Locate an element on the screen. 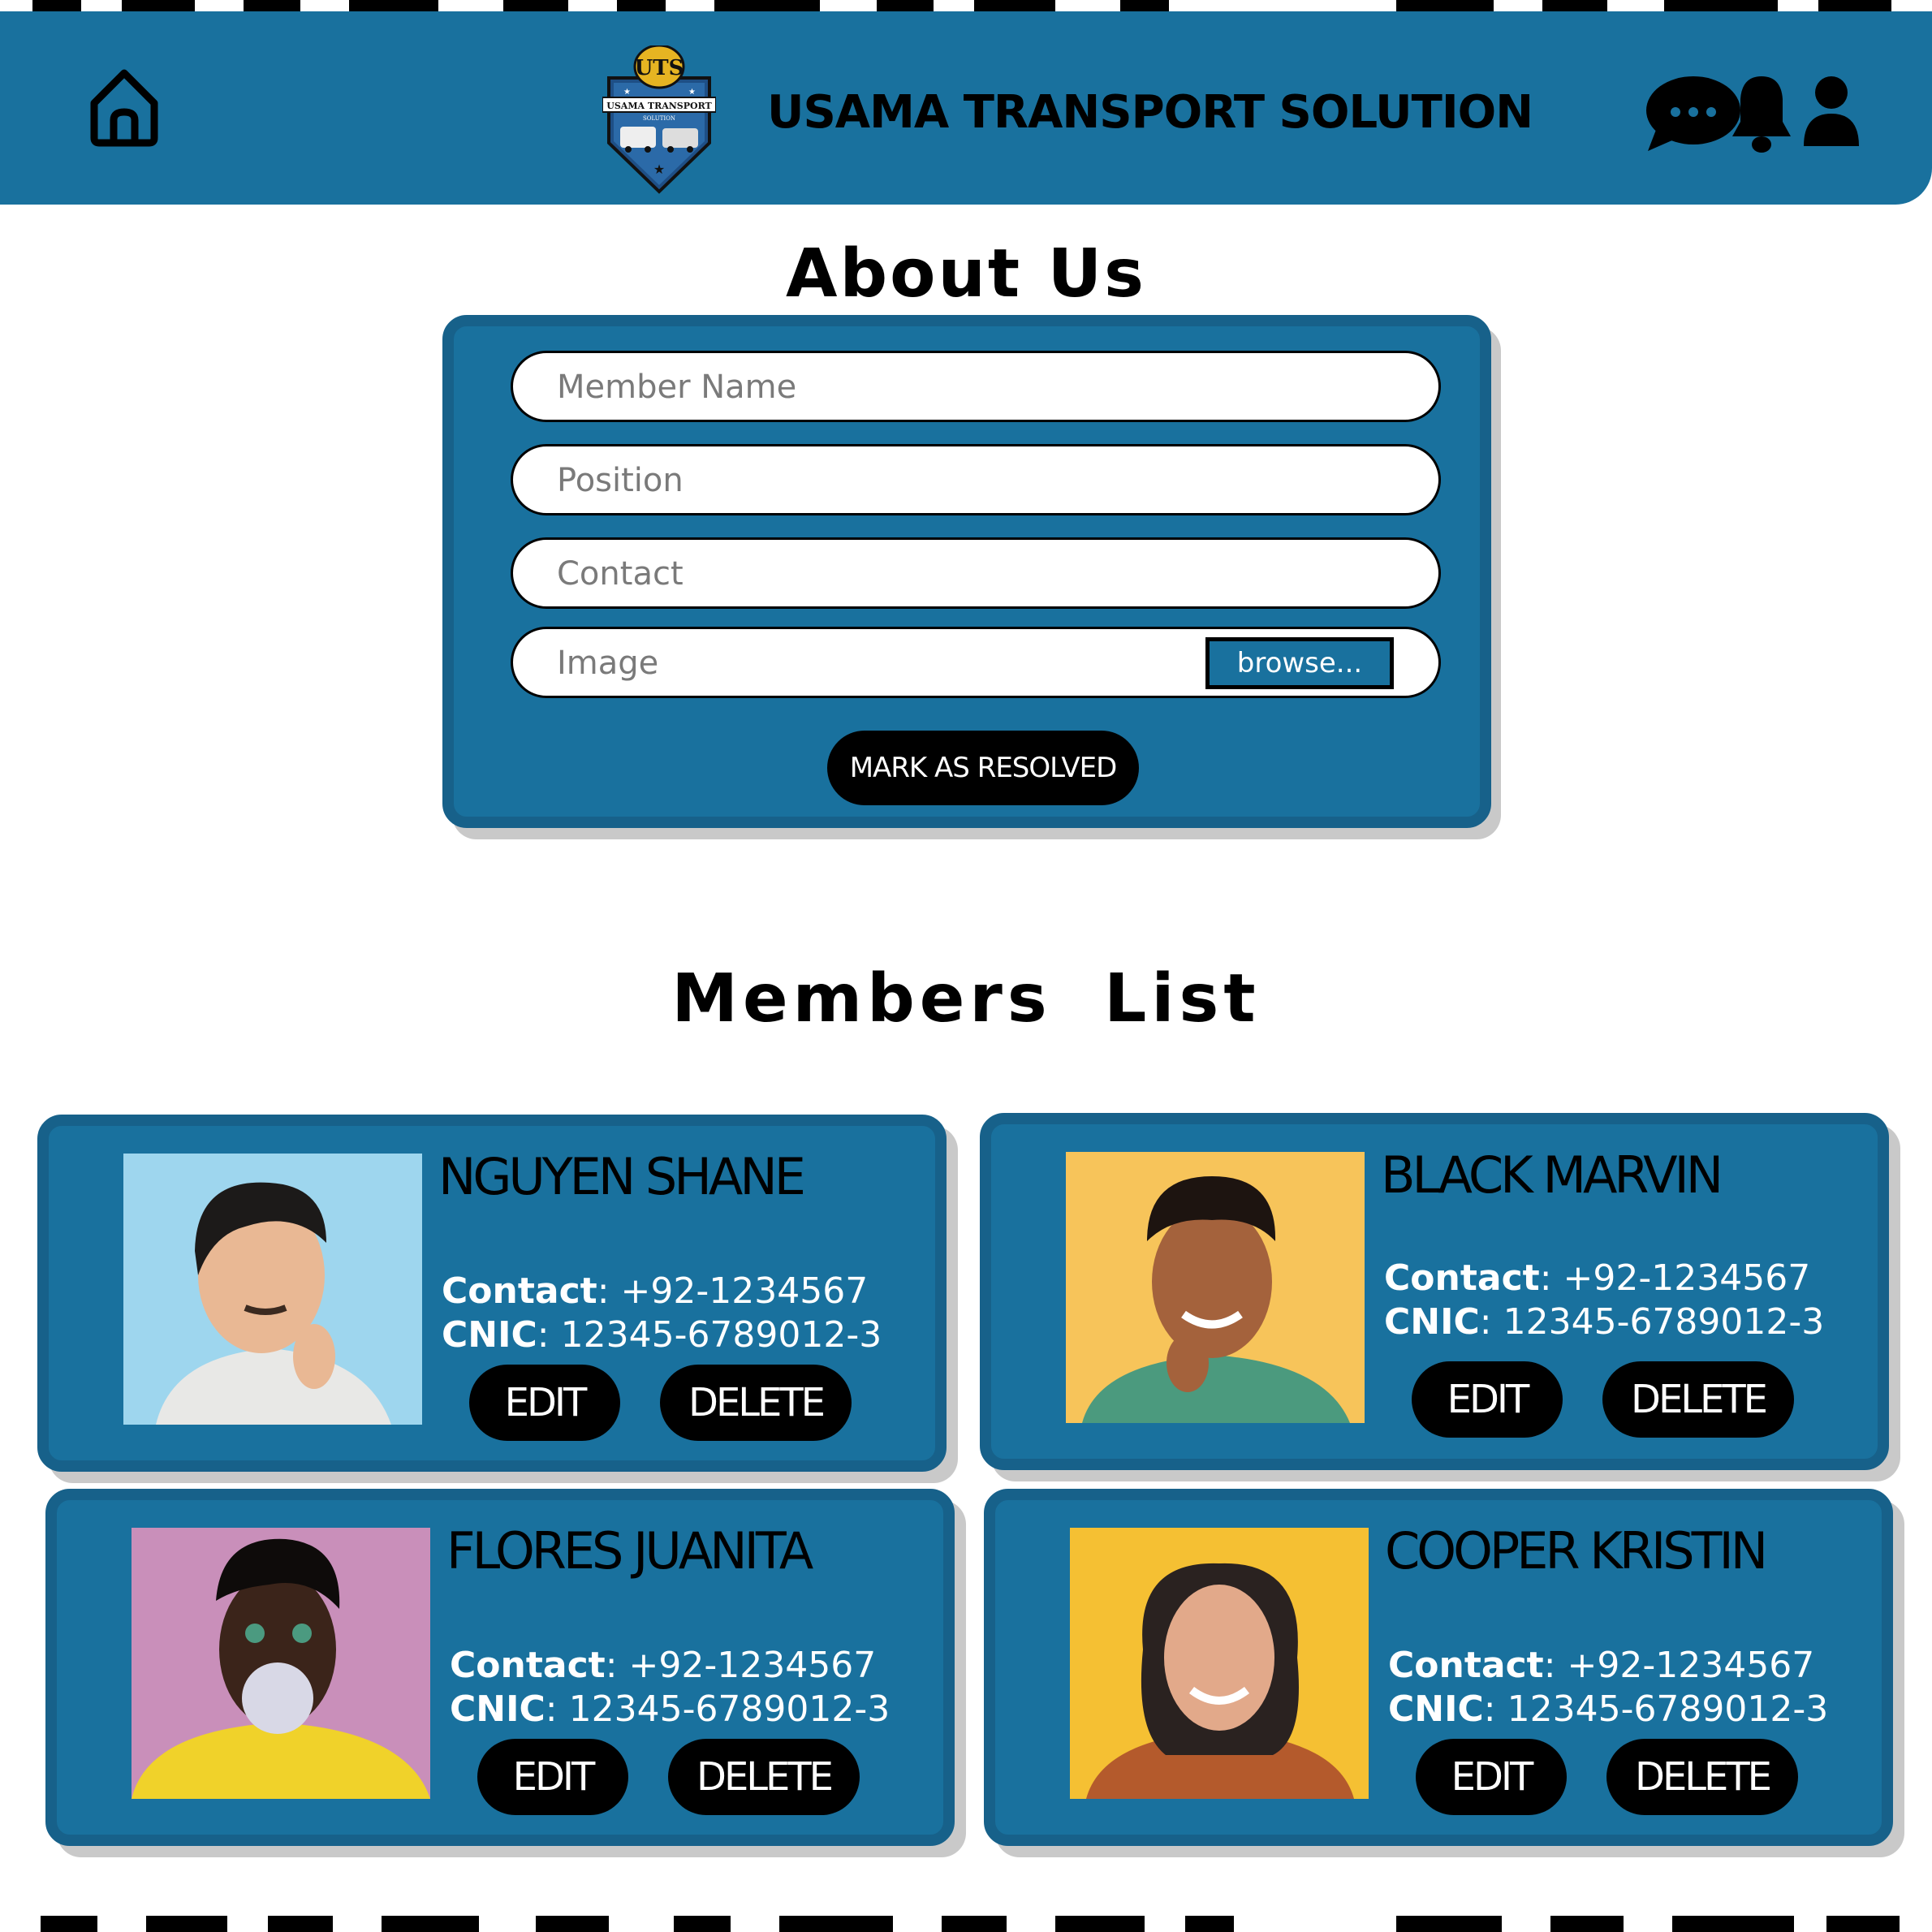 This screenshot has width=1932, height=1932. chat-icon is located at coordinates (1693, 113).